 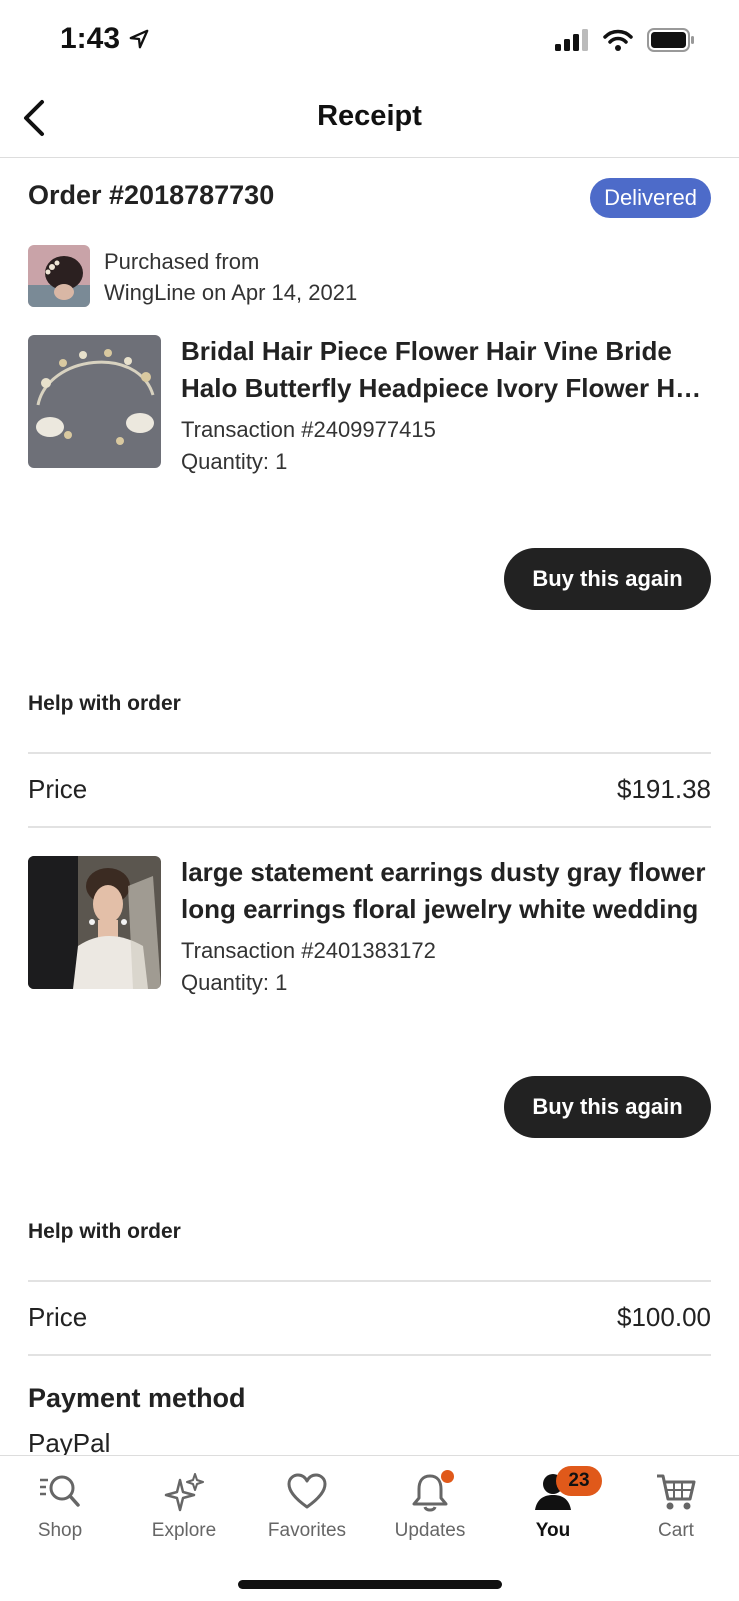 What do you see at coordinates (553, 1504) in the screenshot?
I see `tab-you: 23 You` at bounding box center [553, 1504].